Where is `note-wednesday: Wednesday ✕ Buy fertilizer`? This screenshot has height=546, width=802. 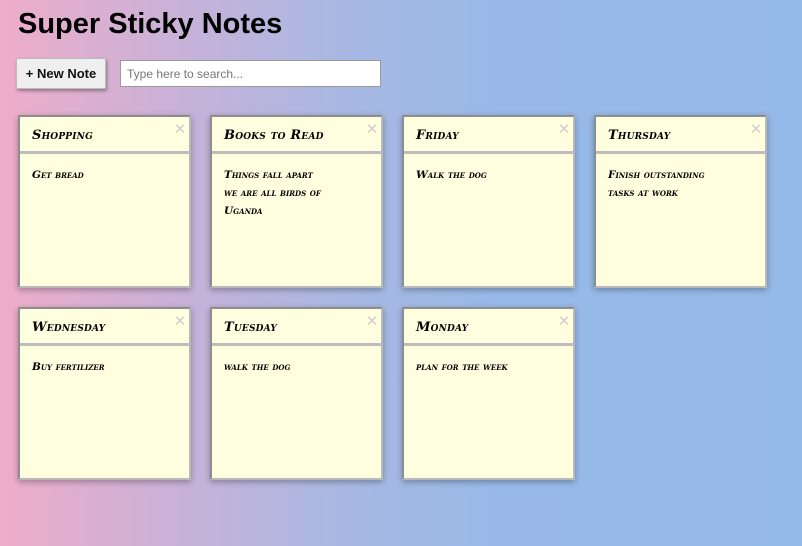
note-wednesday: Wednesday ✕ Buy fertilizer is located at coordinates (104, 393).